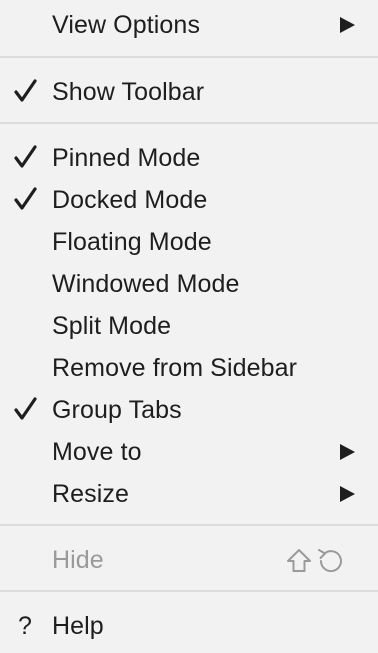 This screenshot has width=378, height=653. I want to click on menu-item-label: Pinned Mode, so click(126, 158).